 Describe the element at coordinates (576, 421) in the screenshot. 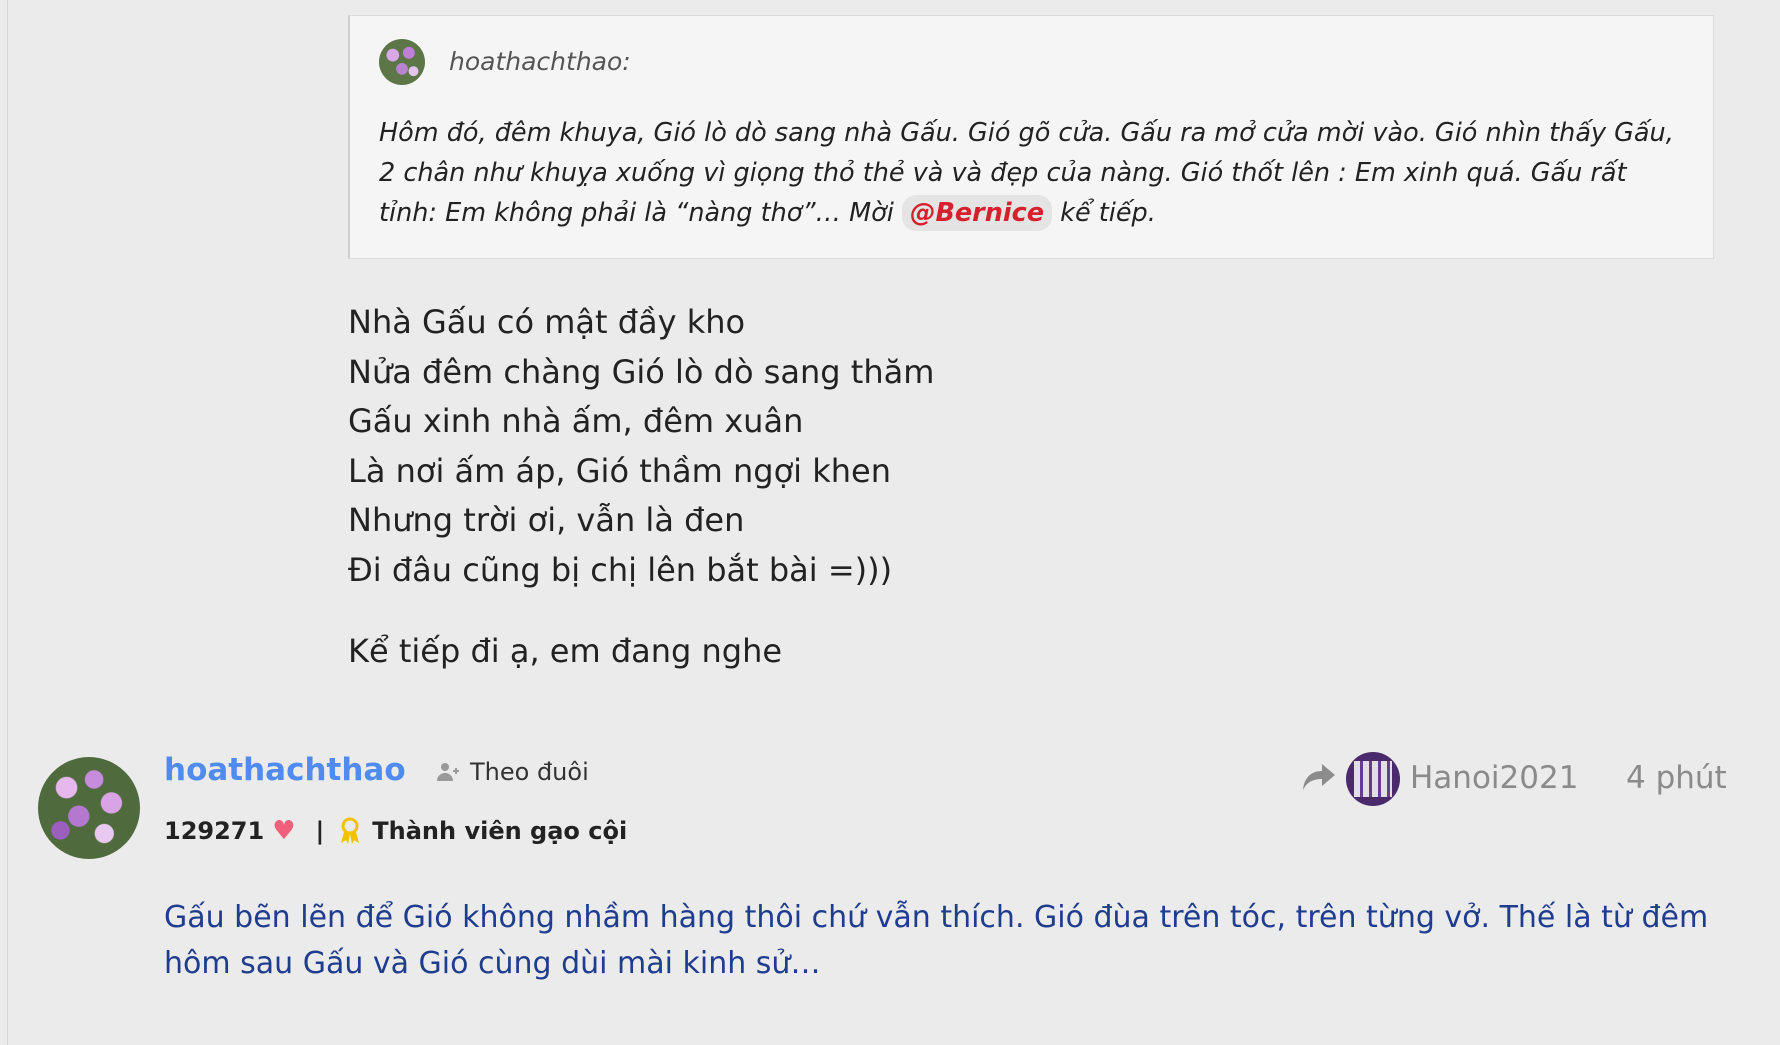

I see `poem-line: Gấu xinh nhà ấm, đêm xuân` at that location.